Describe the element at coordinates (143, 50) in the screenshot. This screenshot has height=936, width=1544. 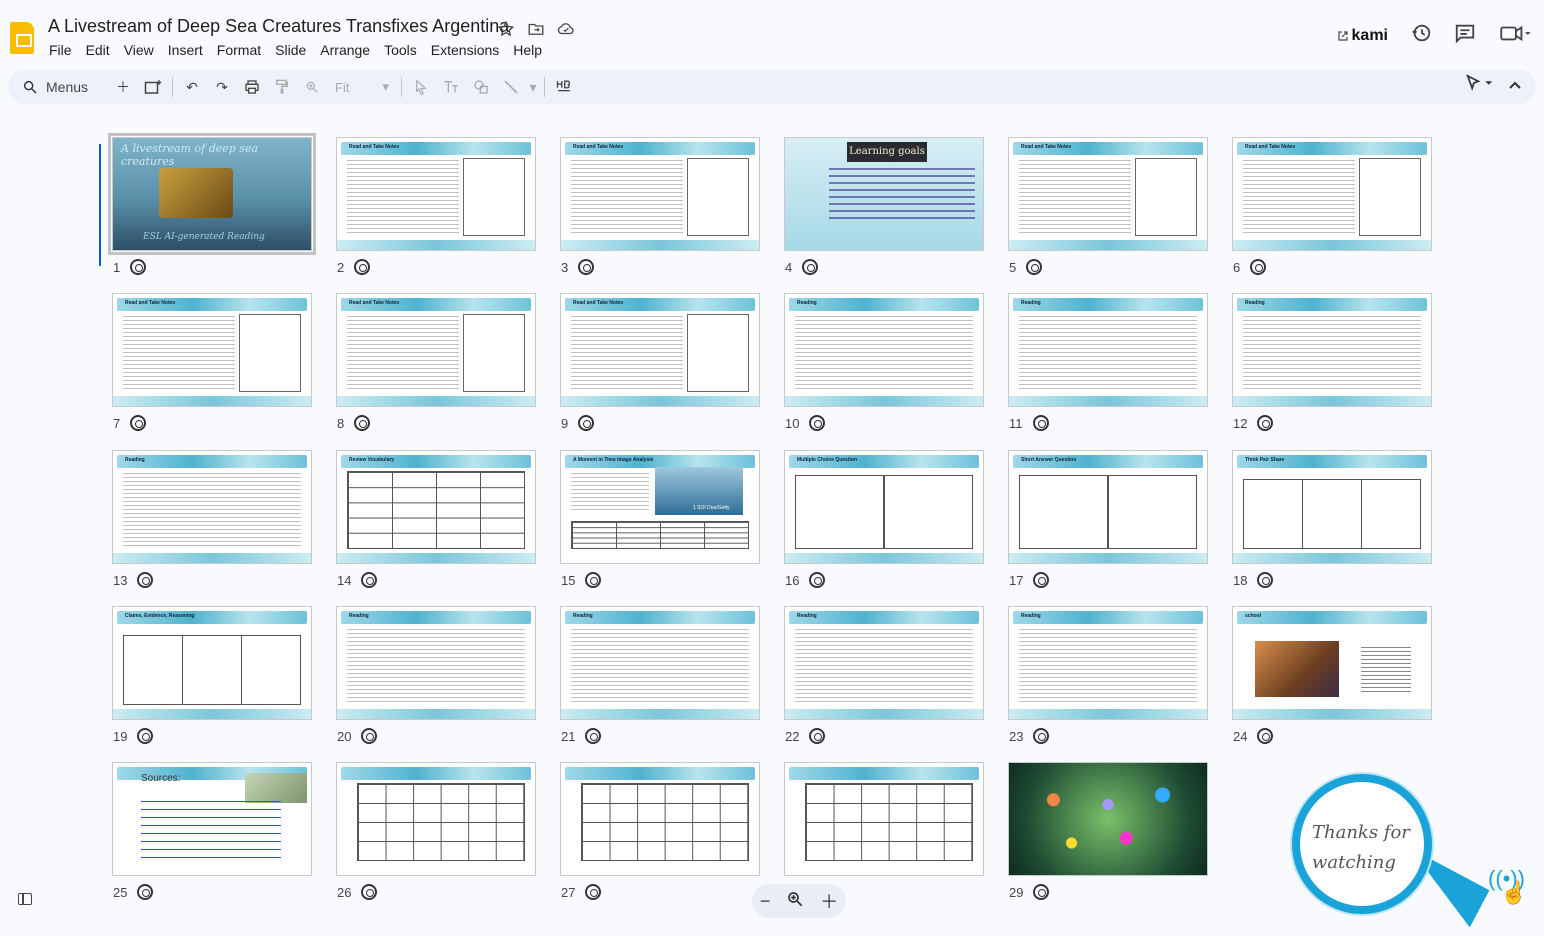
I see `menu-view: View` at that location.